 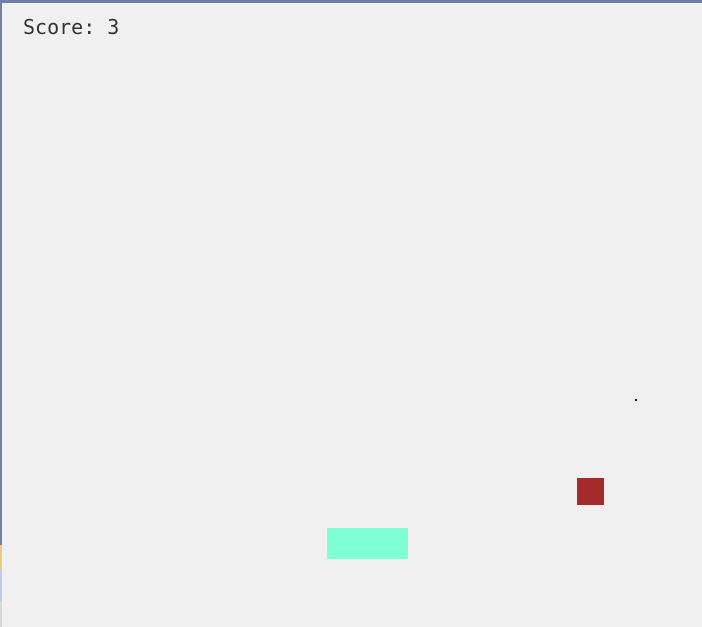 What do you see at coordinates (367, 543) in the screenshot?
I see `player-paddle-icon` at bounding box center [367, 543].